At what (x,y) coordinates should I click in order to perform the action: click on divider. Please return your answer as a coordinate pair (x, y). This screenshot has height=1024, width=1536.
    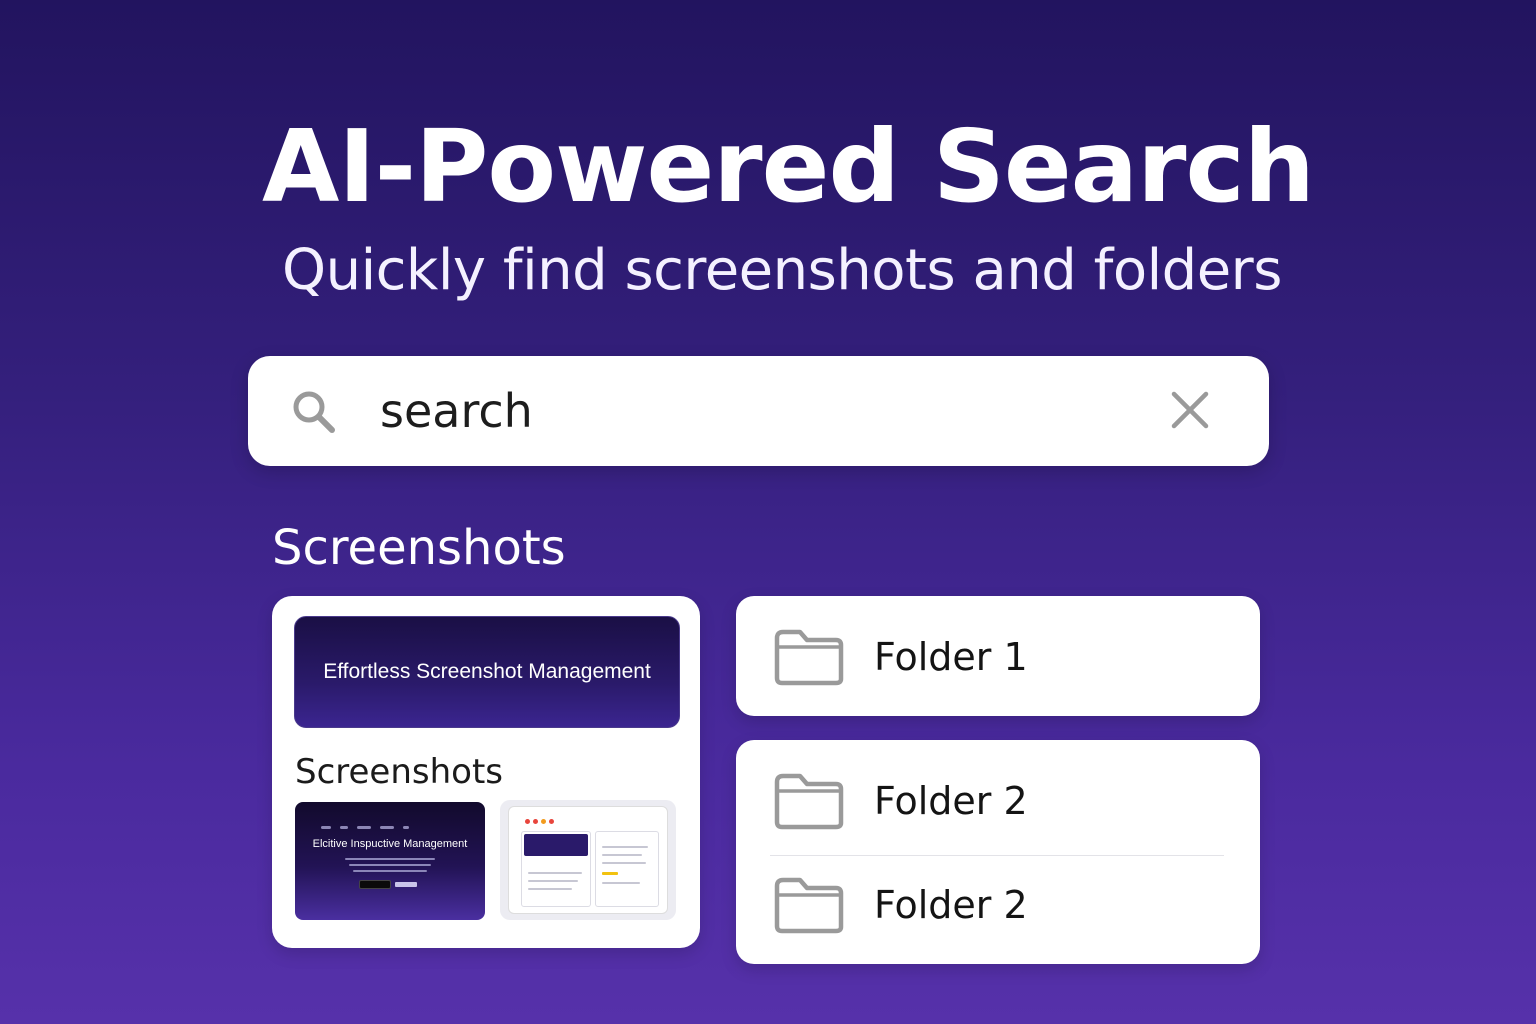
    Looking at the image, I should click on (997, 855).